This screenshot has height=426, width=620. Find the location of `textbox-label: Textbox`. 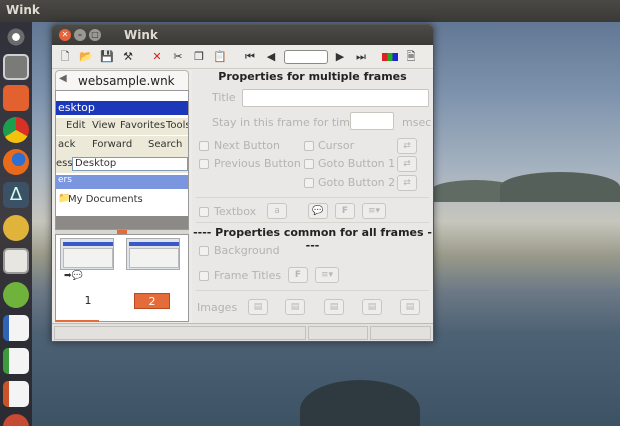

textbox-label: Textbox is located at coordinates (235, 211).